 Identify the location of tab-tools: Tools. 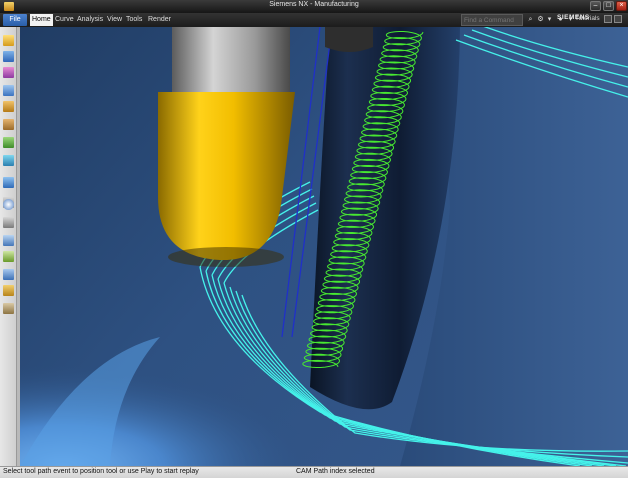
(134, 20).